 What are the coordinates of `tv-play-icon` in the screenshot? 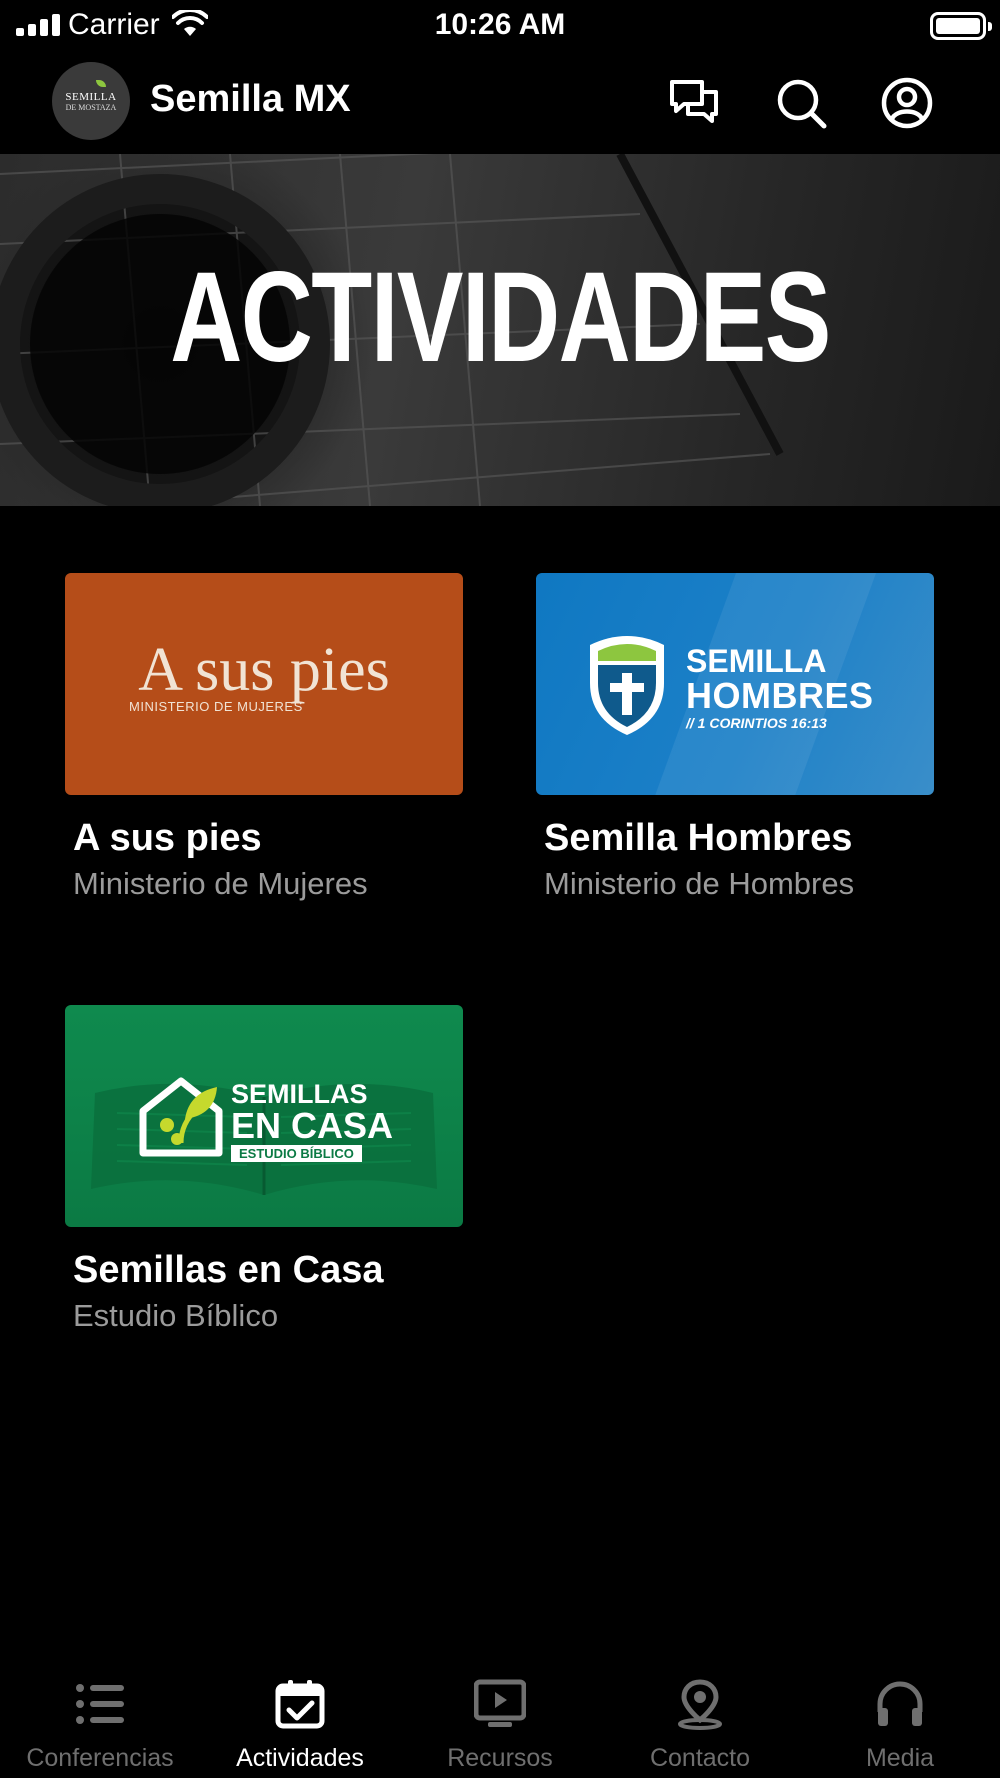 It's located at (500, 1703).